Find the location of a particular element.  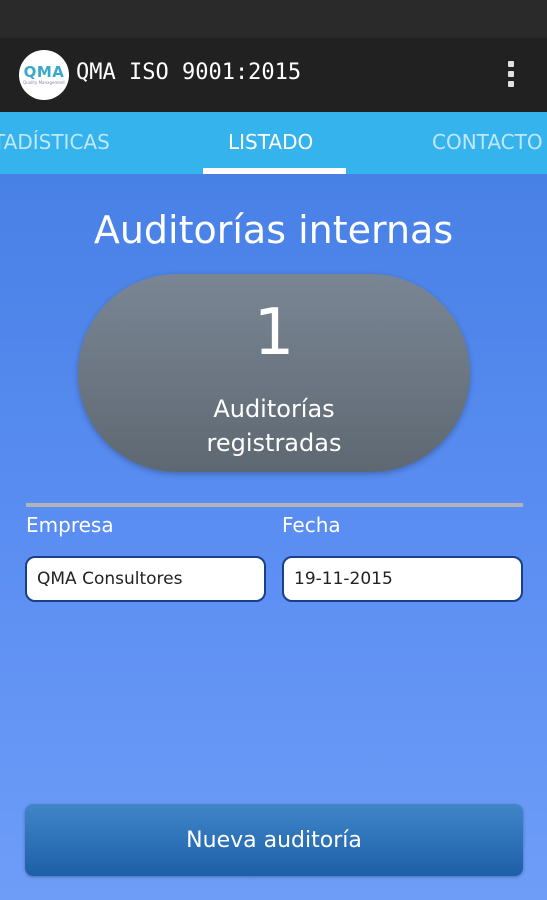

tab-bar: TADÍSTICAS LISTADO CONTACTO is located at coordinates (273, 143).